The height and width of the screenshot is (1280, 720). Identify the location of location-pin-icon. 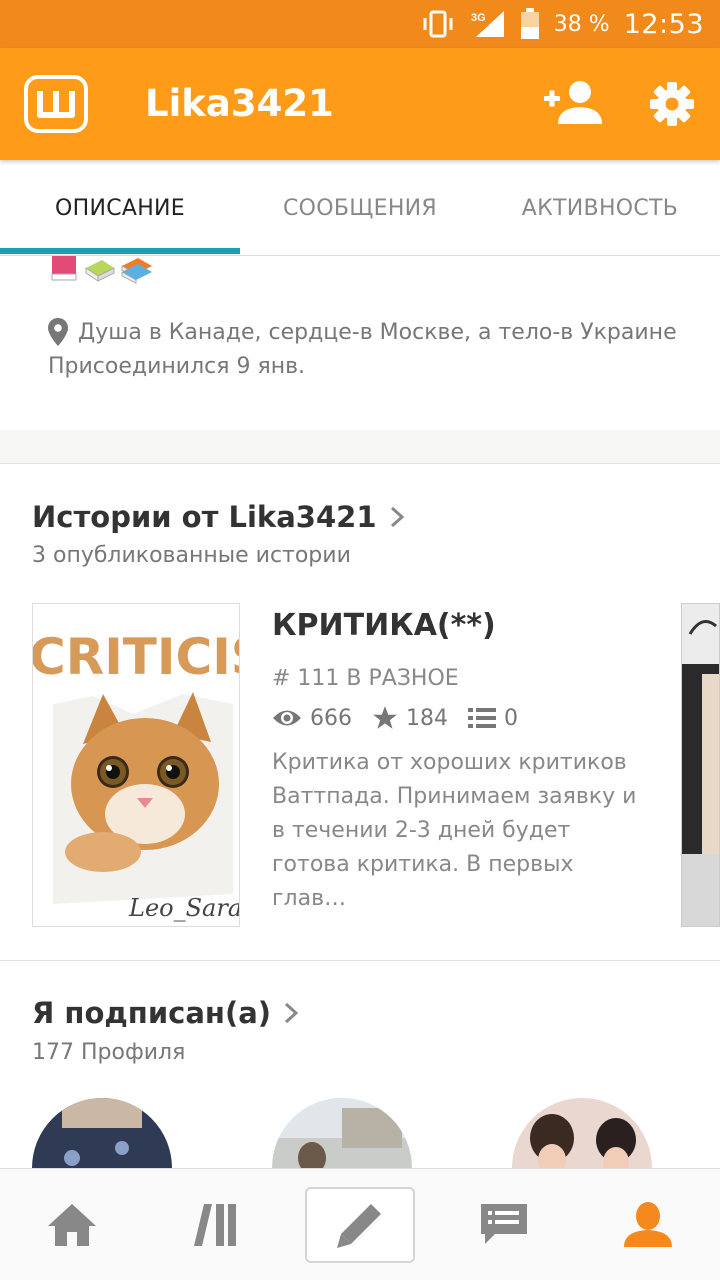
(58, 332).